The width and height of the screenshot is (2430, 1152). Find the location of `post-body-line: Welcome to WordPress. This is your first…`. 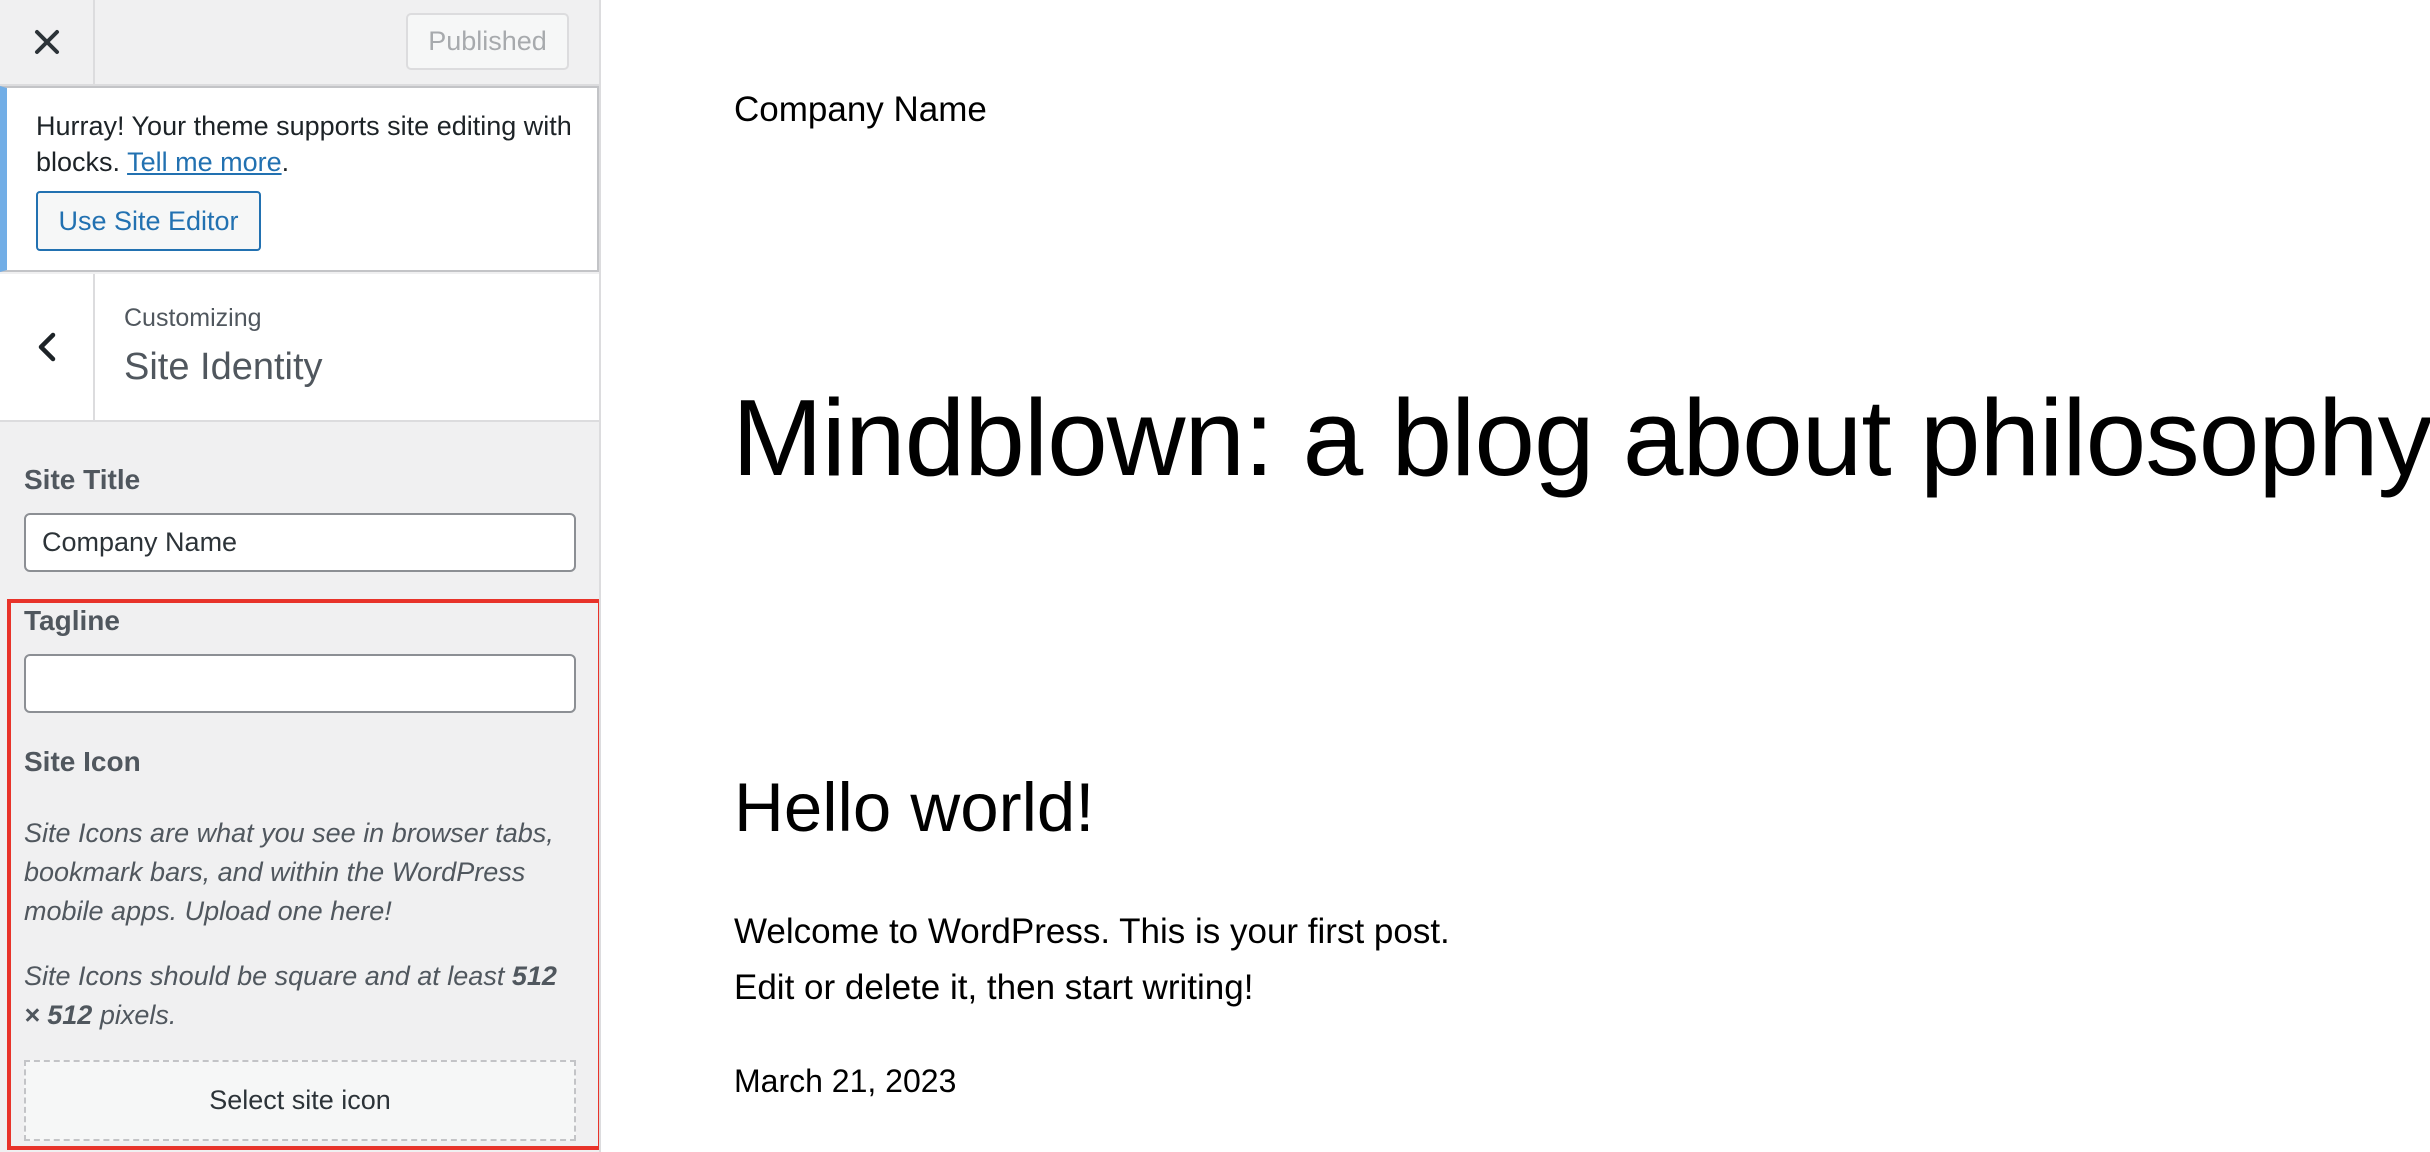

post-body-line: Welcome to WordPress. This is your first… is located at coordinates (1092, 931).